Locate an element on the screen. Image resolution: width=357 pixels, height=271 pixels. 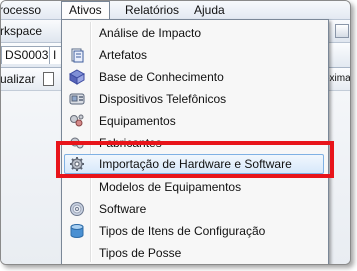
menu-processo: rocesso is located at coordinates (21, 10).